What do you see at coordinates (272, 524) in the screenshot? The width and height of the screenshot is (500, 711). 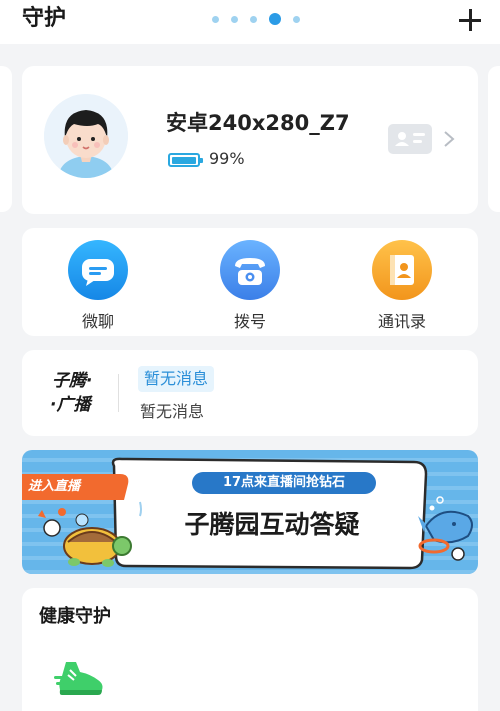 I see `banner-title: 子腾园互动答疑` at bounding box center [272, 524].